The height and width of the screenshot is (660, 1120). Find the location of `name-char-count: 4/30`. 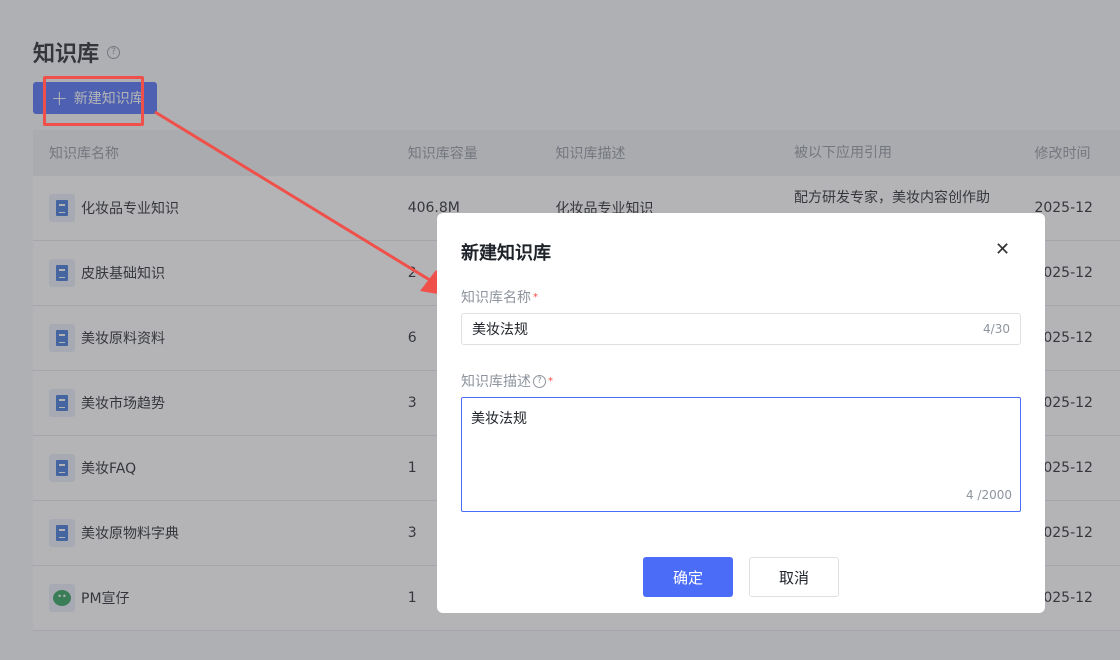

name-char-count: 4/30 is located at coordinates (996, 329).